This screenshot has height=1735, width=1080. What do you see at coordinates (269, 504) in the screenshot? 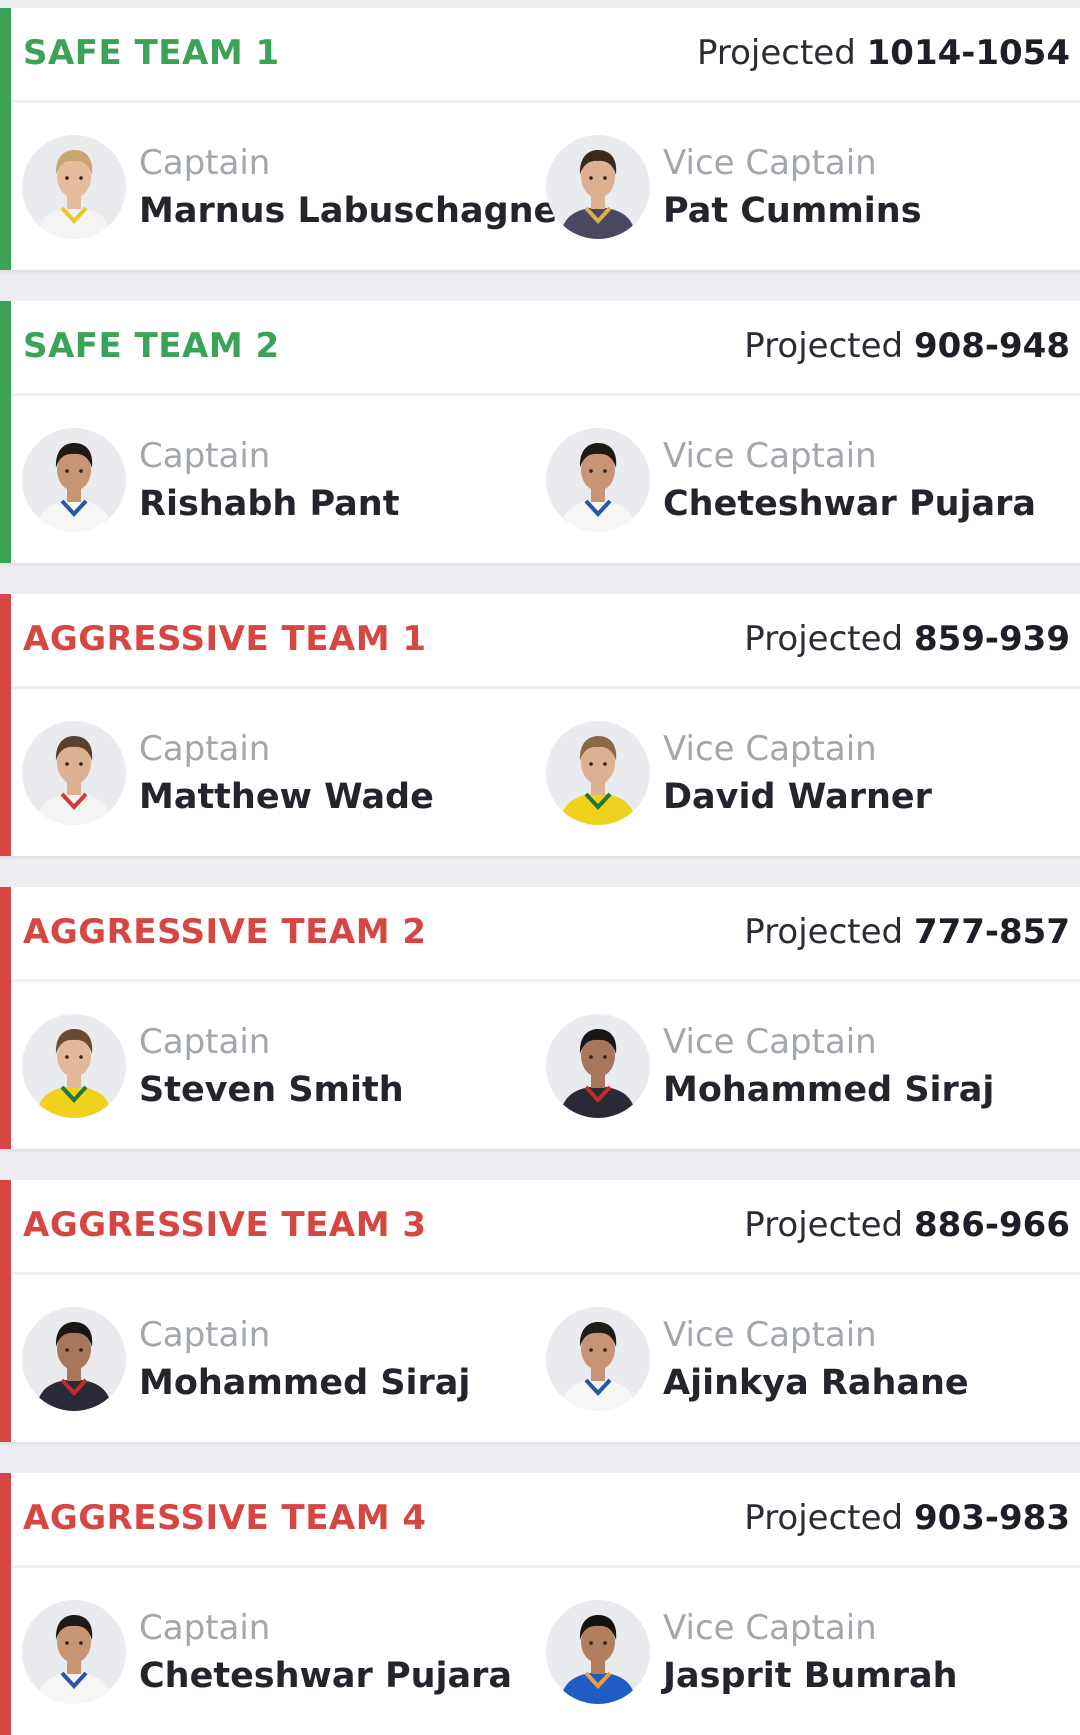
I see `captain-name: Rishabh Pant` at bounding box center [269, 504].